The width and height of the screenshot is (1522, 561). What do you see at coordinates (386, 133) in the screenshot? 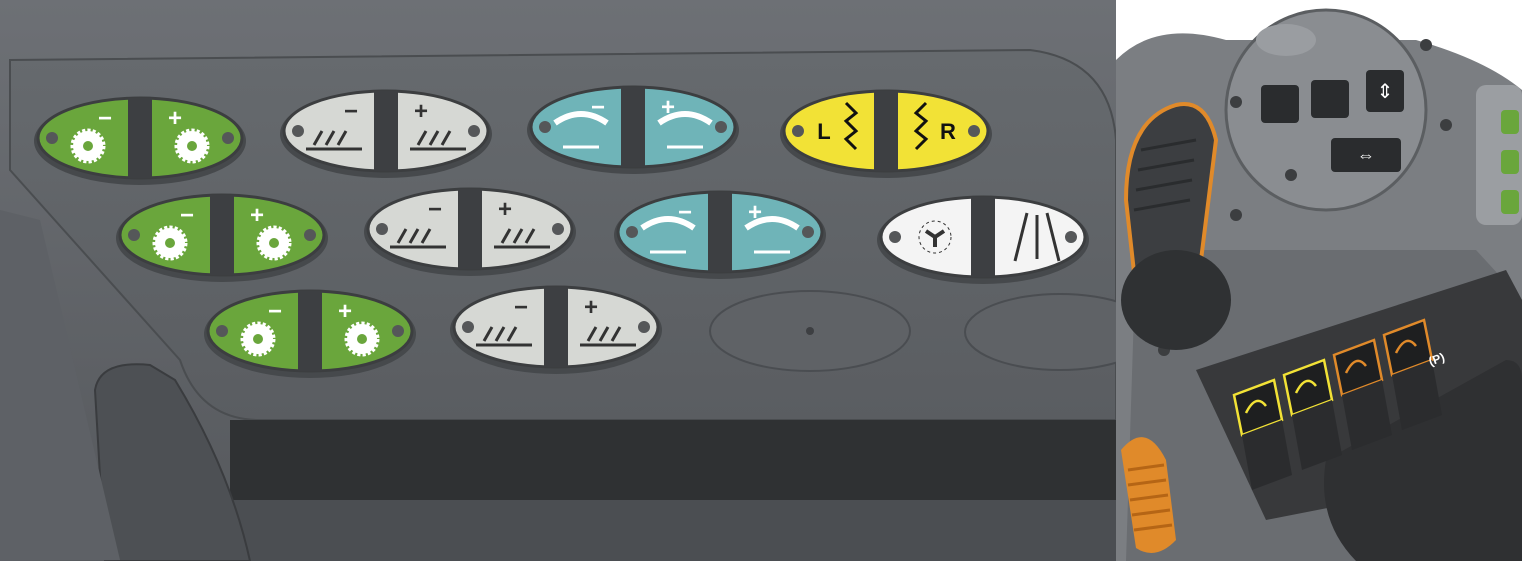
I see `fan-speed-switch: − +` at bounding box center [386, 133].